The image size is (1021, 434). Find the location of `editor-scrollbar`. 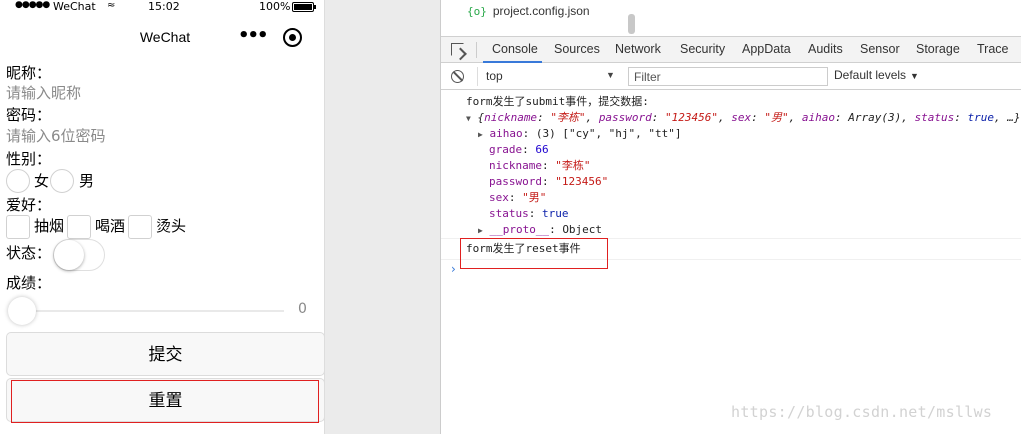

editor-scrollbar is located at coordinates (631, 24).